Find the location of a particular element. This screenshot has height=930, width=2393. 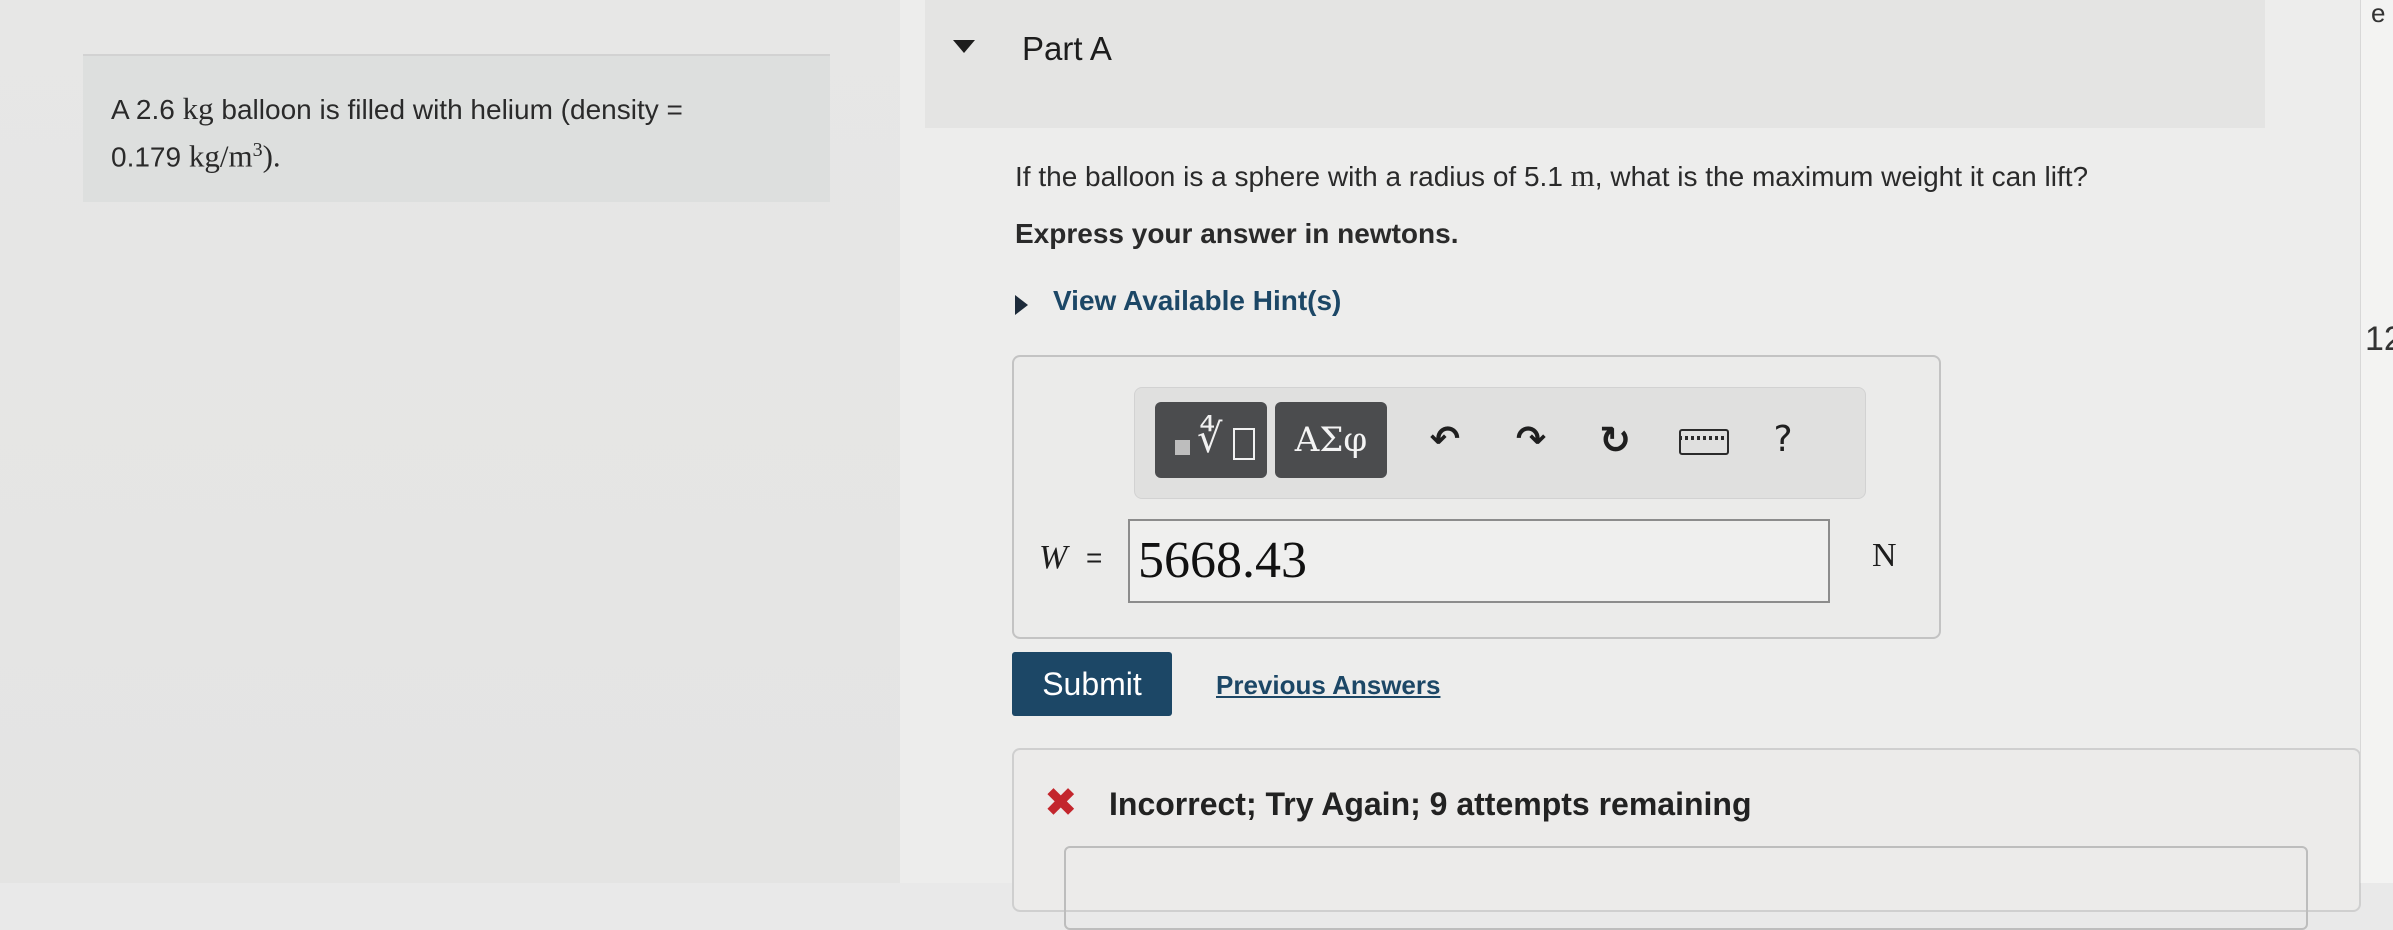

answer-box: ∜ ΑΣφ ↶ ↷ ↻ ? W = 5668.43 N is located at coordinates (1476, 497).